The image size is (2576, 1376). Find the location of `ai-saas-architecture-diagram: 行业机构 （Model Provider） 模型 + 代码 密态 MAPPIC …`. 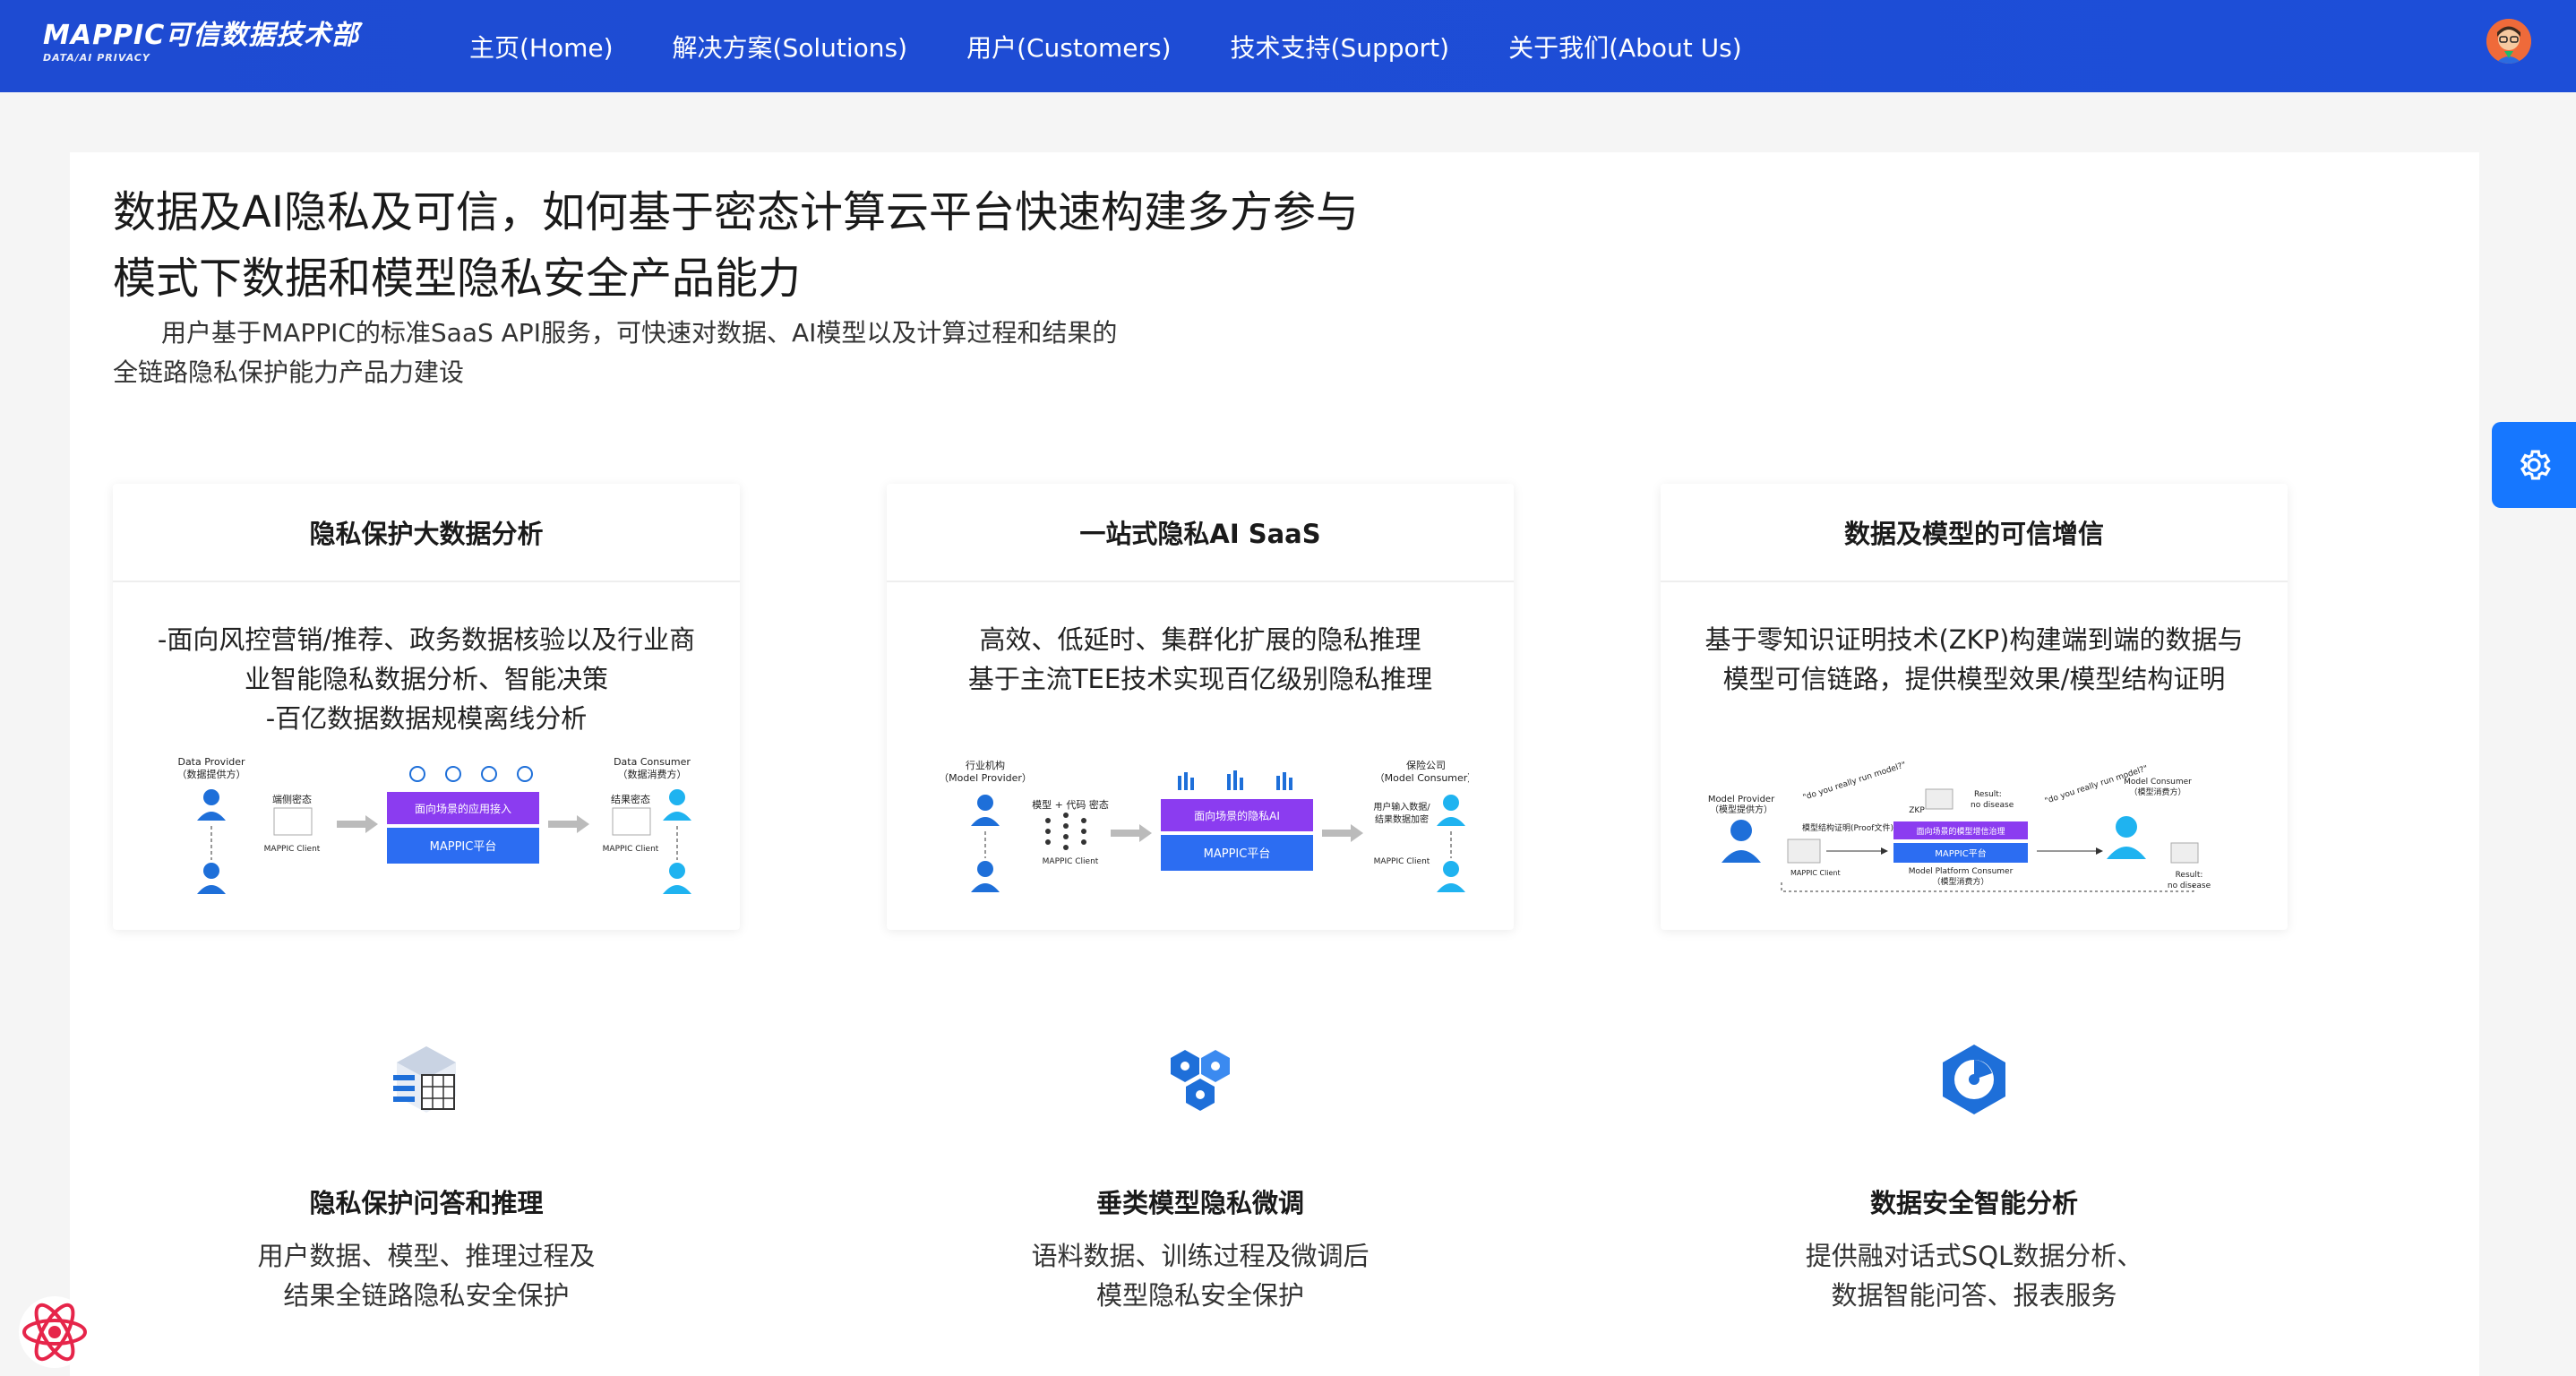

ai-saas-architecture-diagram: 行业机构 （Model Provider） 模型 + 代码 密态 MAPPIC … is located at coordinates (1204, 825).